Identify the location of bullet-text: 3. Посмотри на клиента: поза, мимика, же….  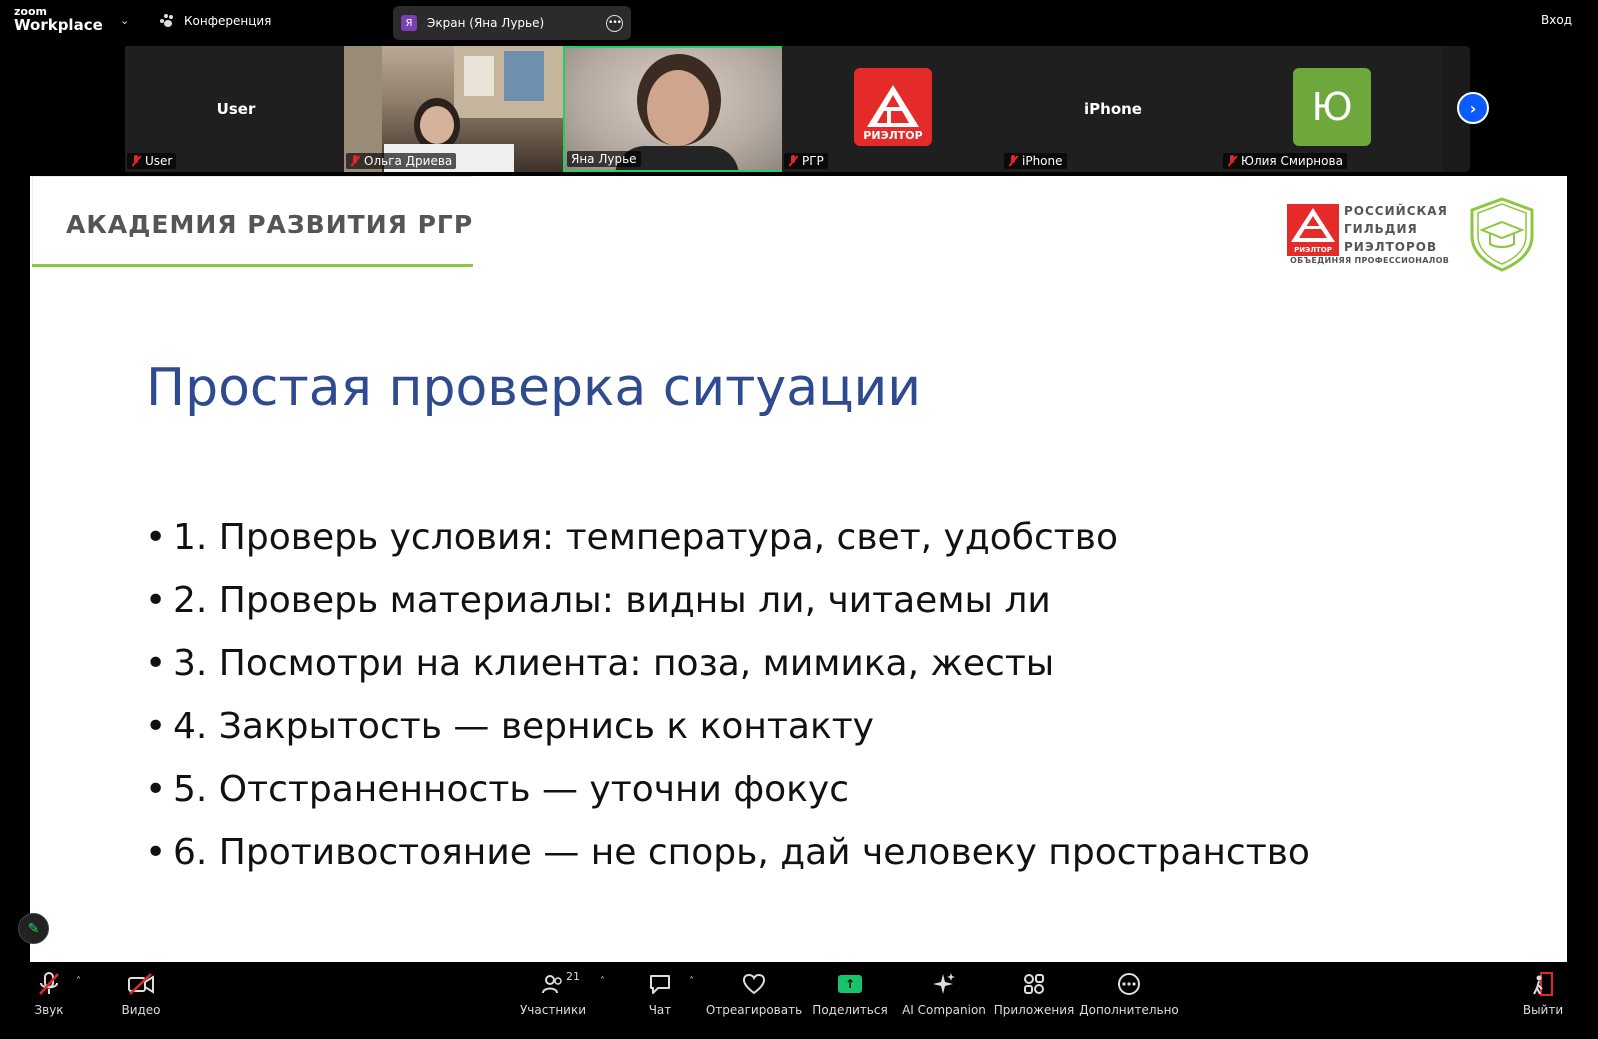
(614, 663).